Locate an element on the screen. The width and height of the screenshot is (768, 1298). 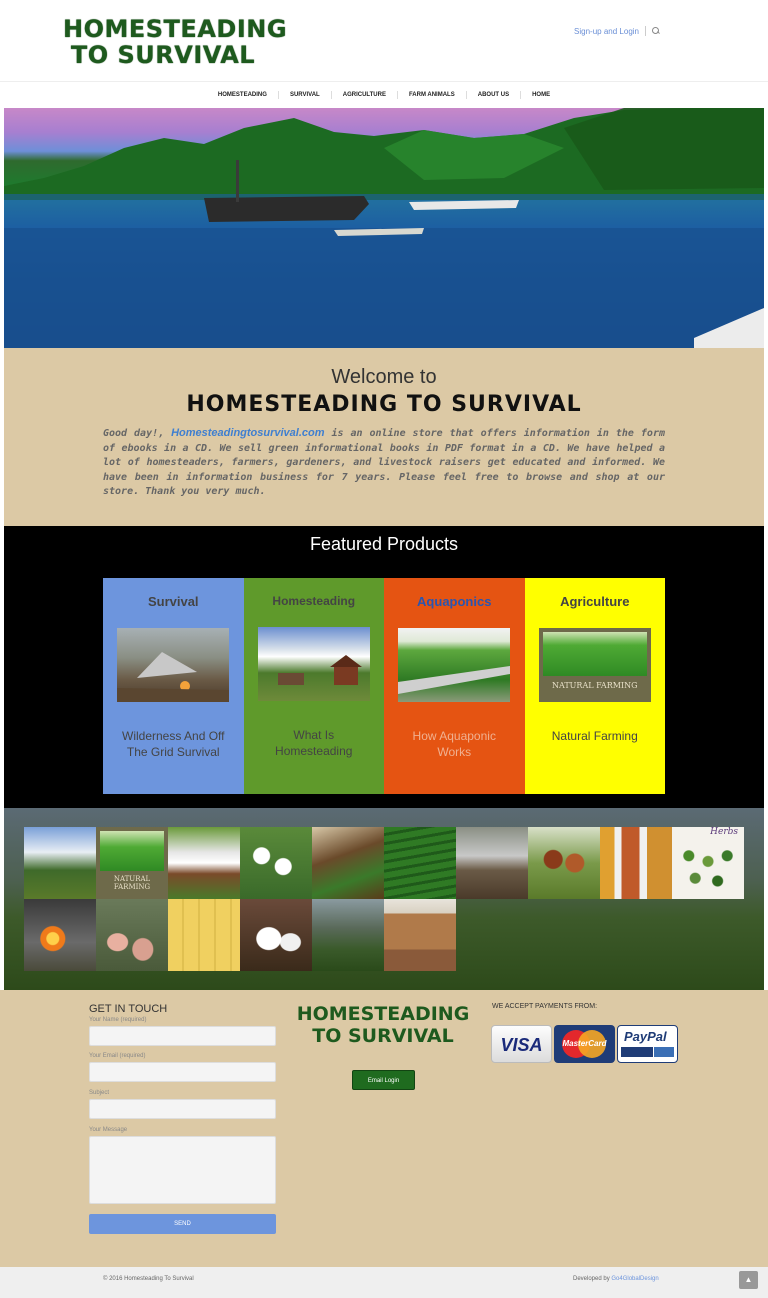
email-login-button: Email Login is located at coordinates (383, 1080).